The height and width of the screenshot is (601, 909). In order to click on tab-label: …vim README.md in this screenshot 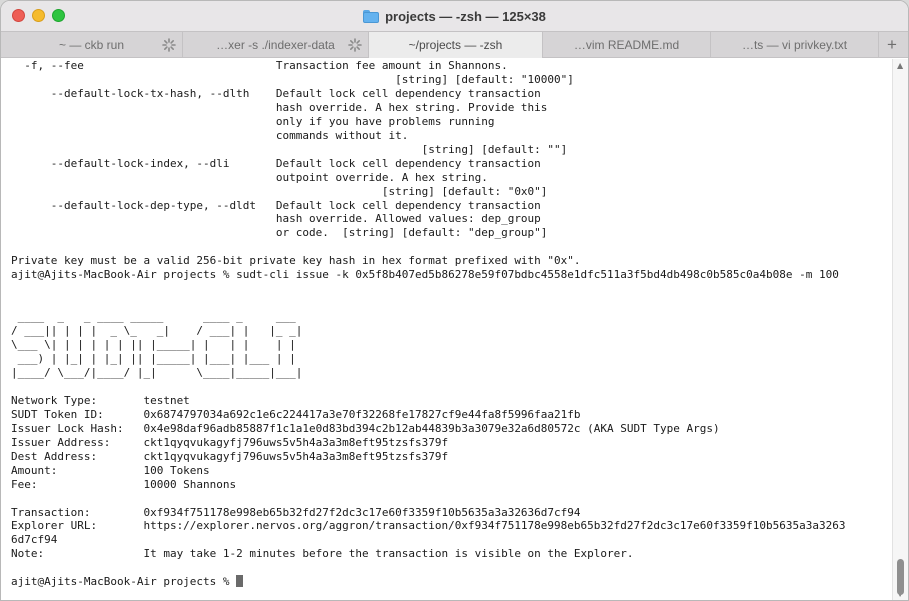, I will do `click(626, 45)`.